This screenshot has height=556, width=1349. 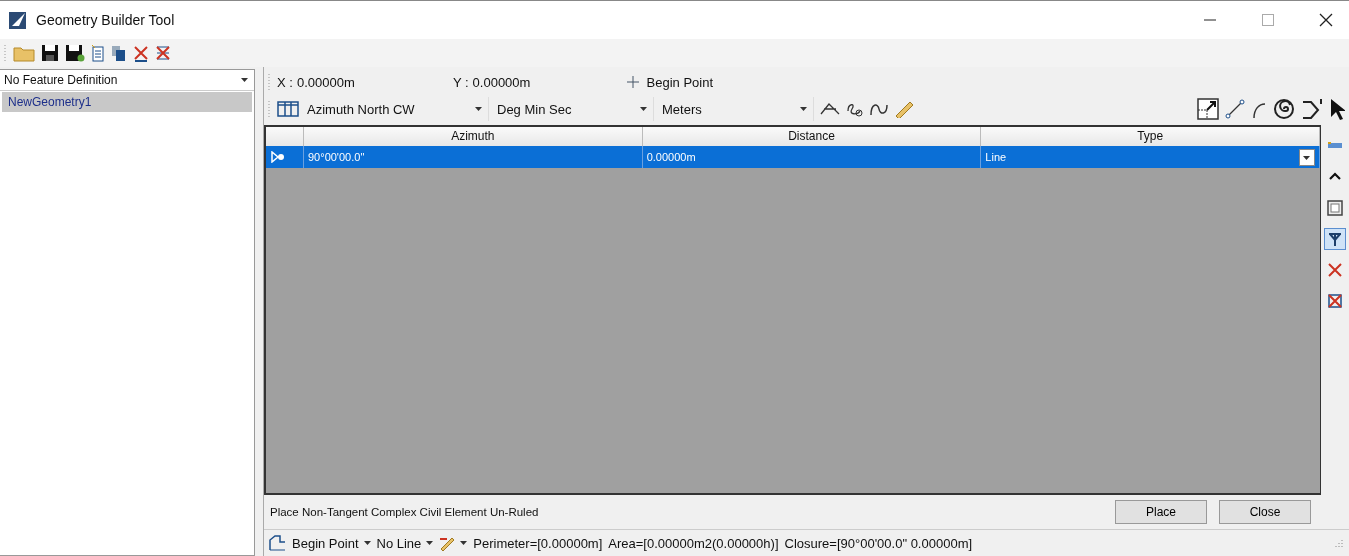 I want to click on column-header: Type, so click(x=1150, y=136).